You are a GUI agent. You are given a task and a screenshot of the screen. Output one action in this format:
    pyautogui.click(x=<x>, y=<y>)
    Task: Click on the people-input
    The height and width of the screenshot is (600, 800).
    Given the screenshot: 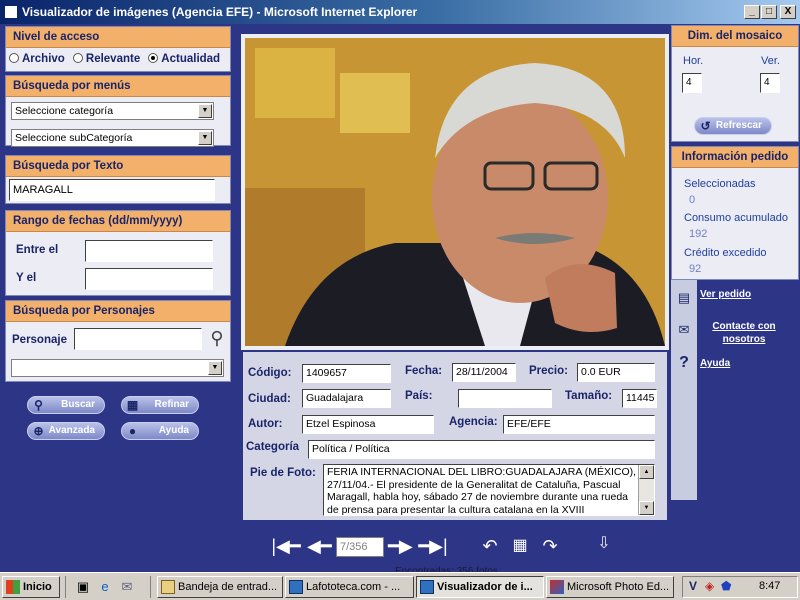 What is the action you would take?
    pyautogui.click(x=138, y=339)
    